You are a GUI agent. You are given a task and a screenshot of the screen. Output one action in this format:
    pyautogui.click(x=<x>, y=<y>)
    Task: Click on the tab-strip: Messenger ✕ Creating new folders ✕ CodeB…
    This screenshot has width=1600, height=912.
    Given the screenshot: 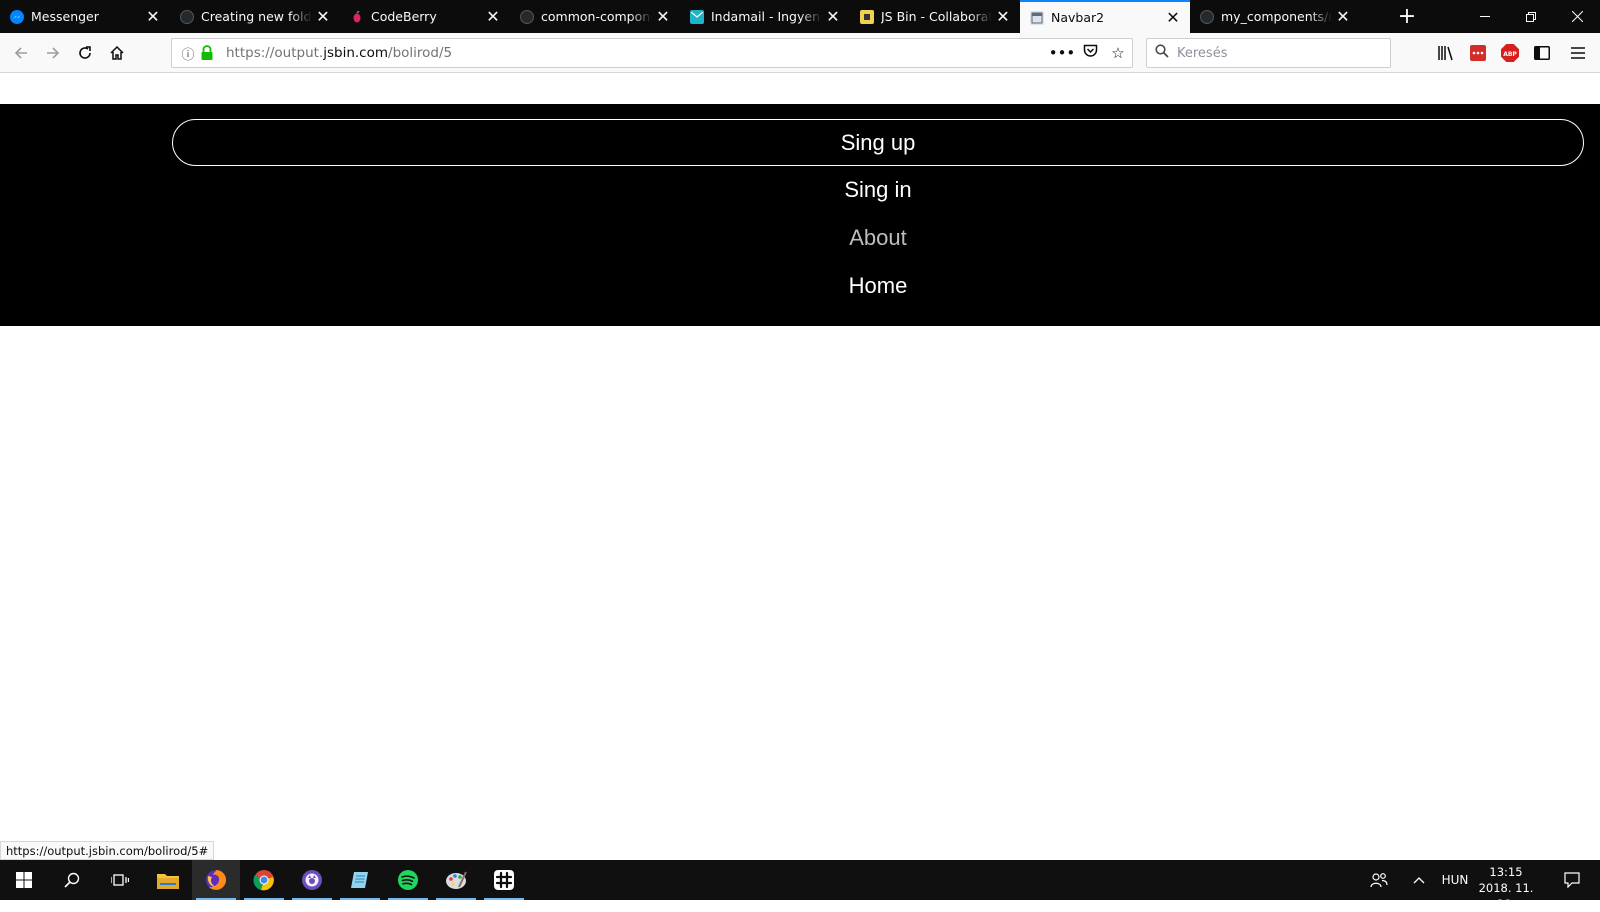 What is the action you would take?
    pyautogui.click(x=800, y=16)
    